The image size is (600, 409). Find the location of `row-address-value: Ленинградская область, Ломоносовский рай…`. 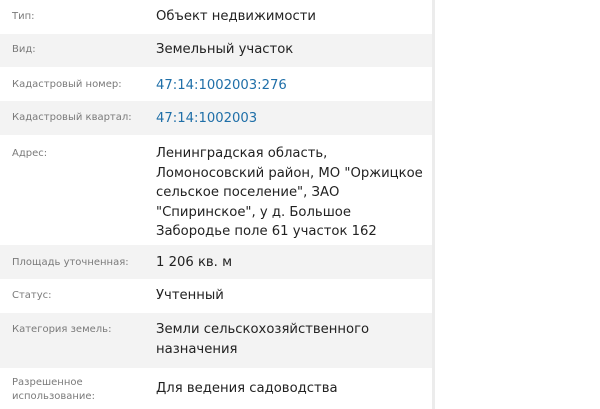

row-address-value: Ленинградская область, Ломоносовский рай… is located at coordinates (289, 192).